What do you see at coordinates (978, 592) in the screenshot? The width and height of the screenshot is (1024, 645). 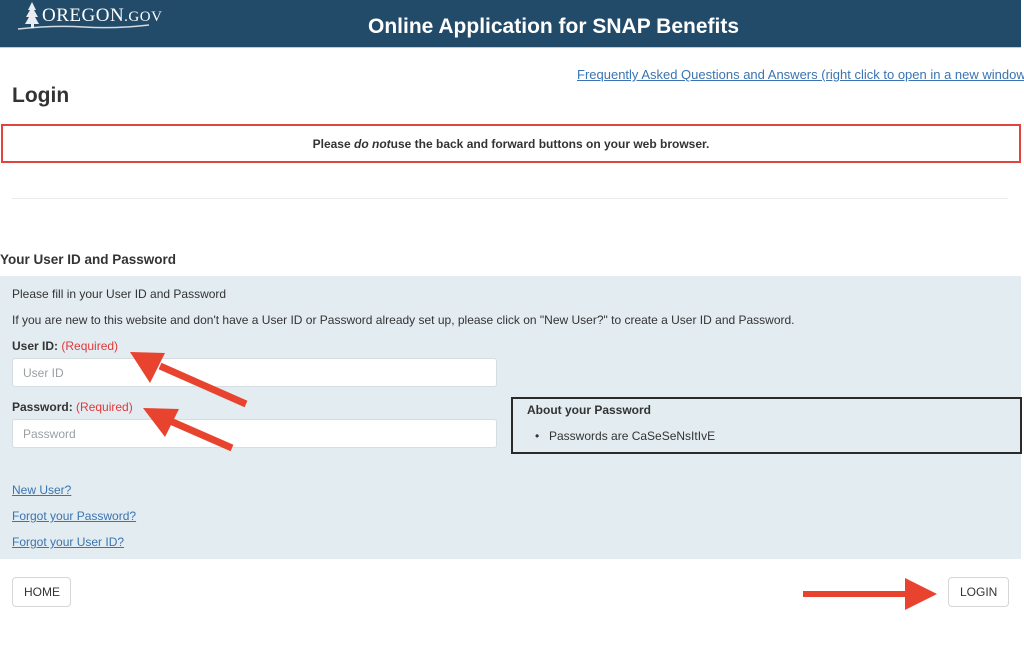 I see `login-button: LOGIN` at bounding box center [978, 592].